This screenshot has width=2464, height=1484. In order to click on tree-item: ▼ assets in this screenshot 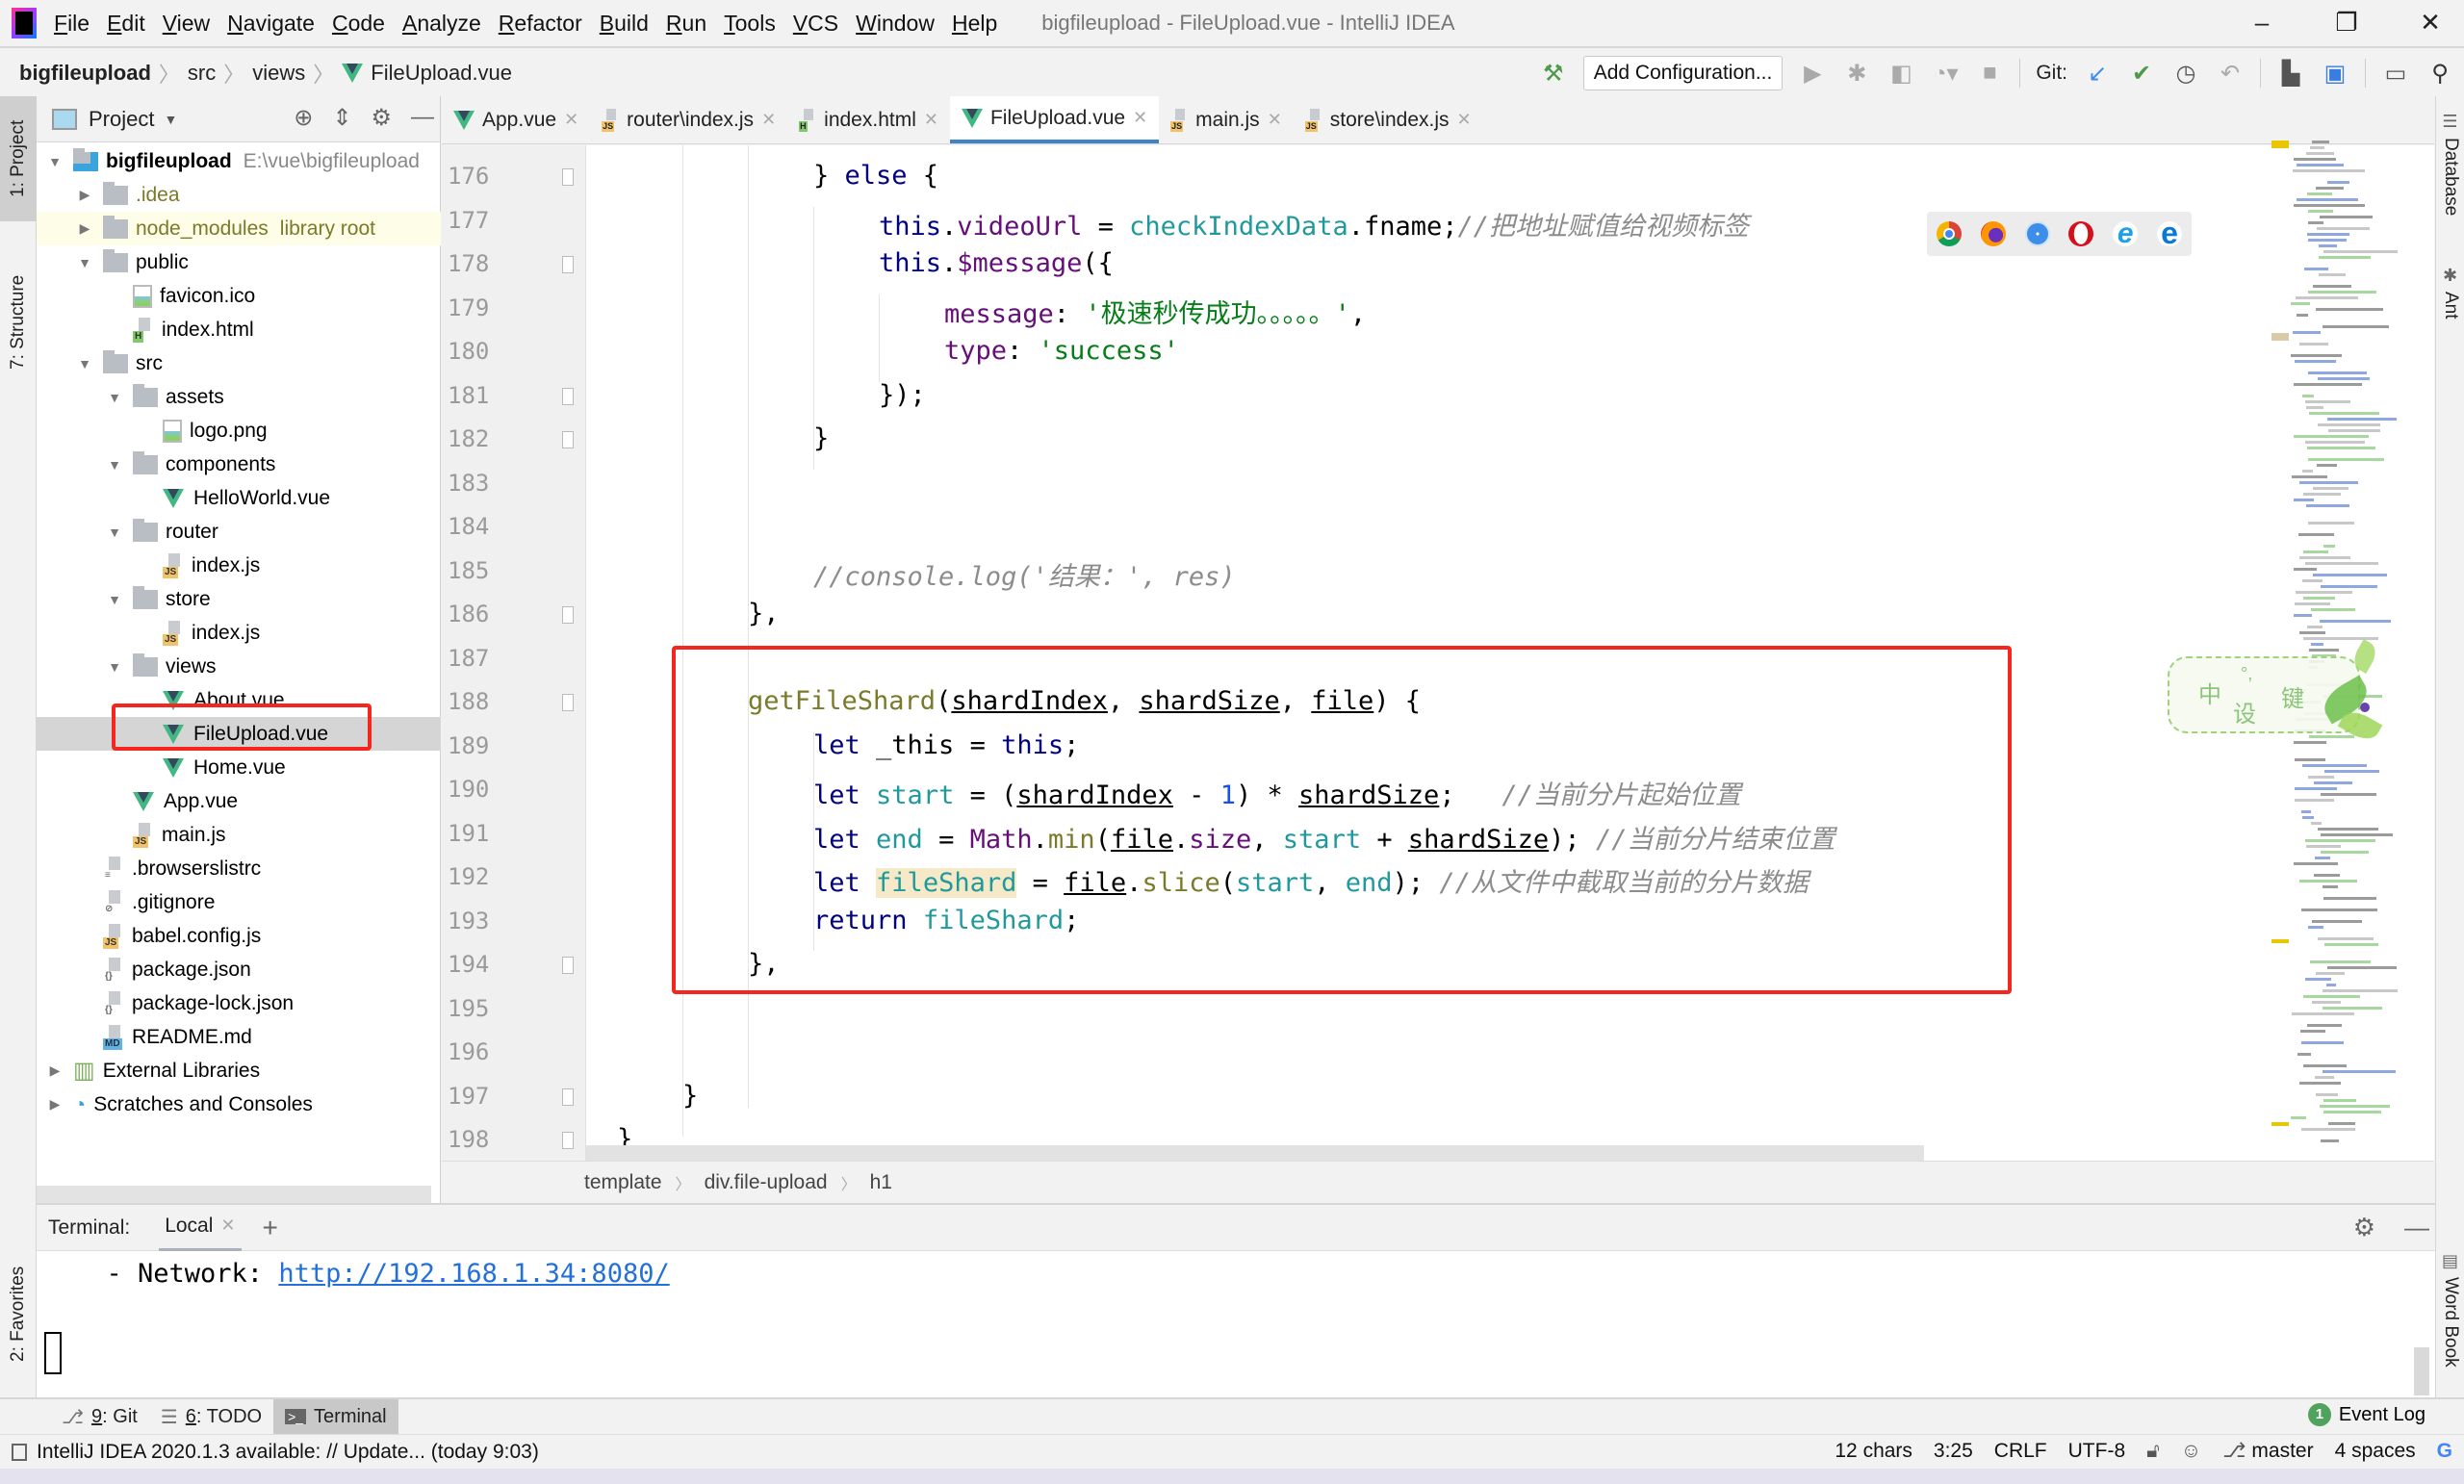, I will do `click(239, 397)`.